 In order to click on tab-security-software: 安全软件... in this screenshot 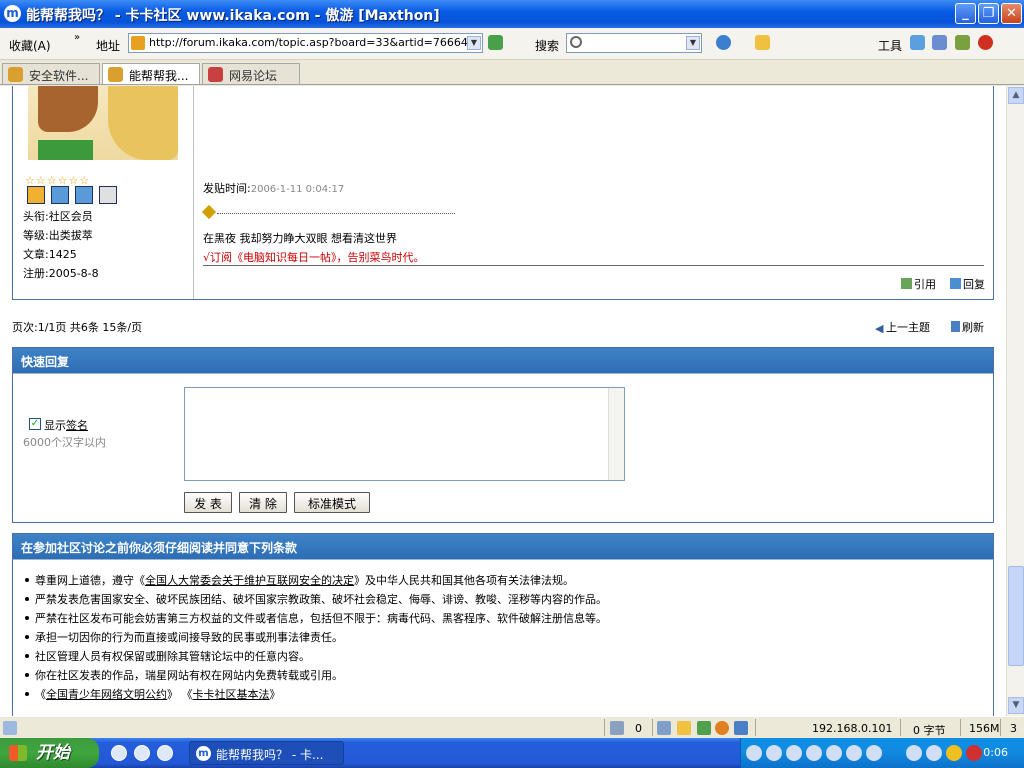, I will do `click(51, 73)`.